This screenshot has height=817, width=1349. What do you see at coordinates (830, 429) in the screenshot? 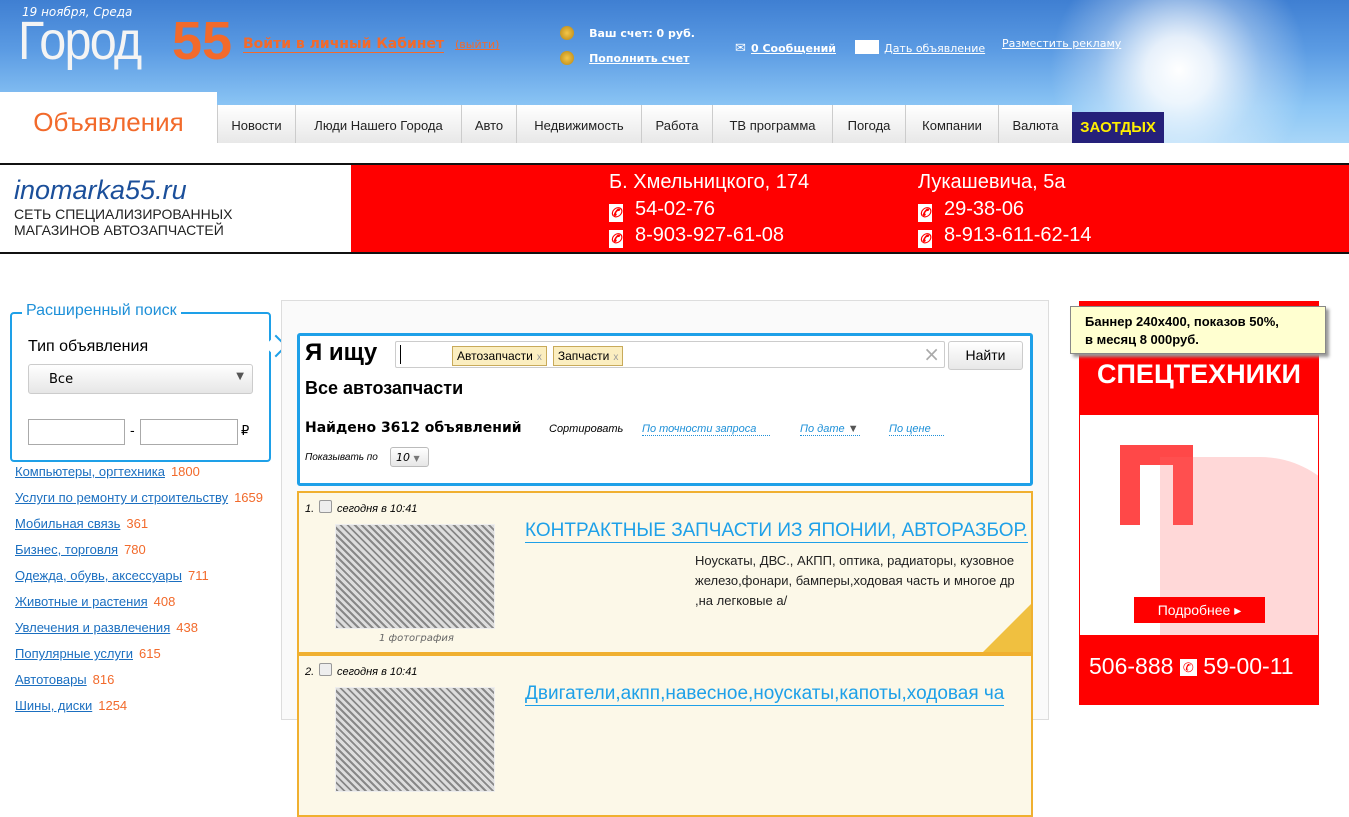
I see `sort-date: По дате ▼` at bounding box center [830, 429].